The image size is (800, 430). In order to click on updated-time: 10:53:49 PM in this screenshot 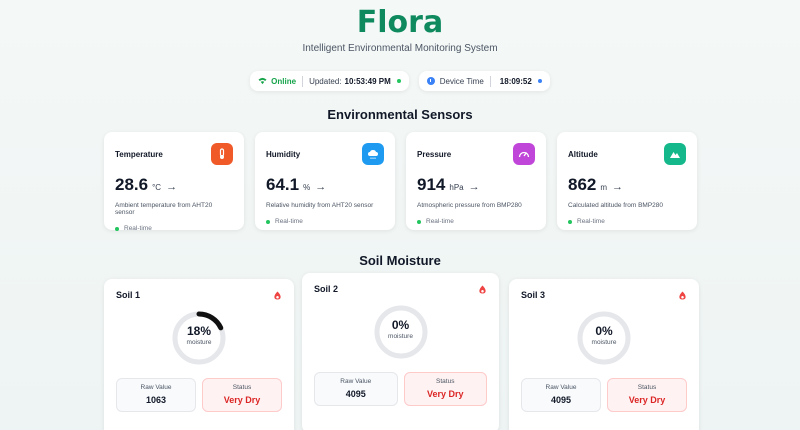, I will do `click(367, 81)`.